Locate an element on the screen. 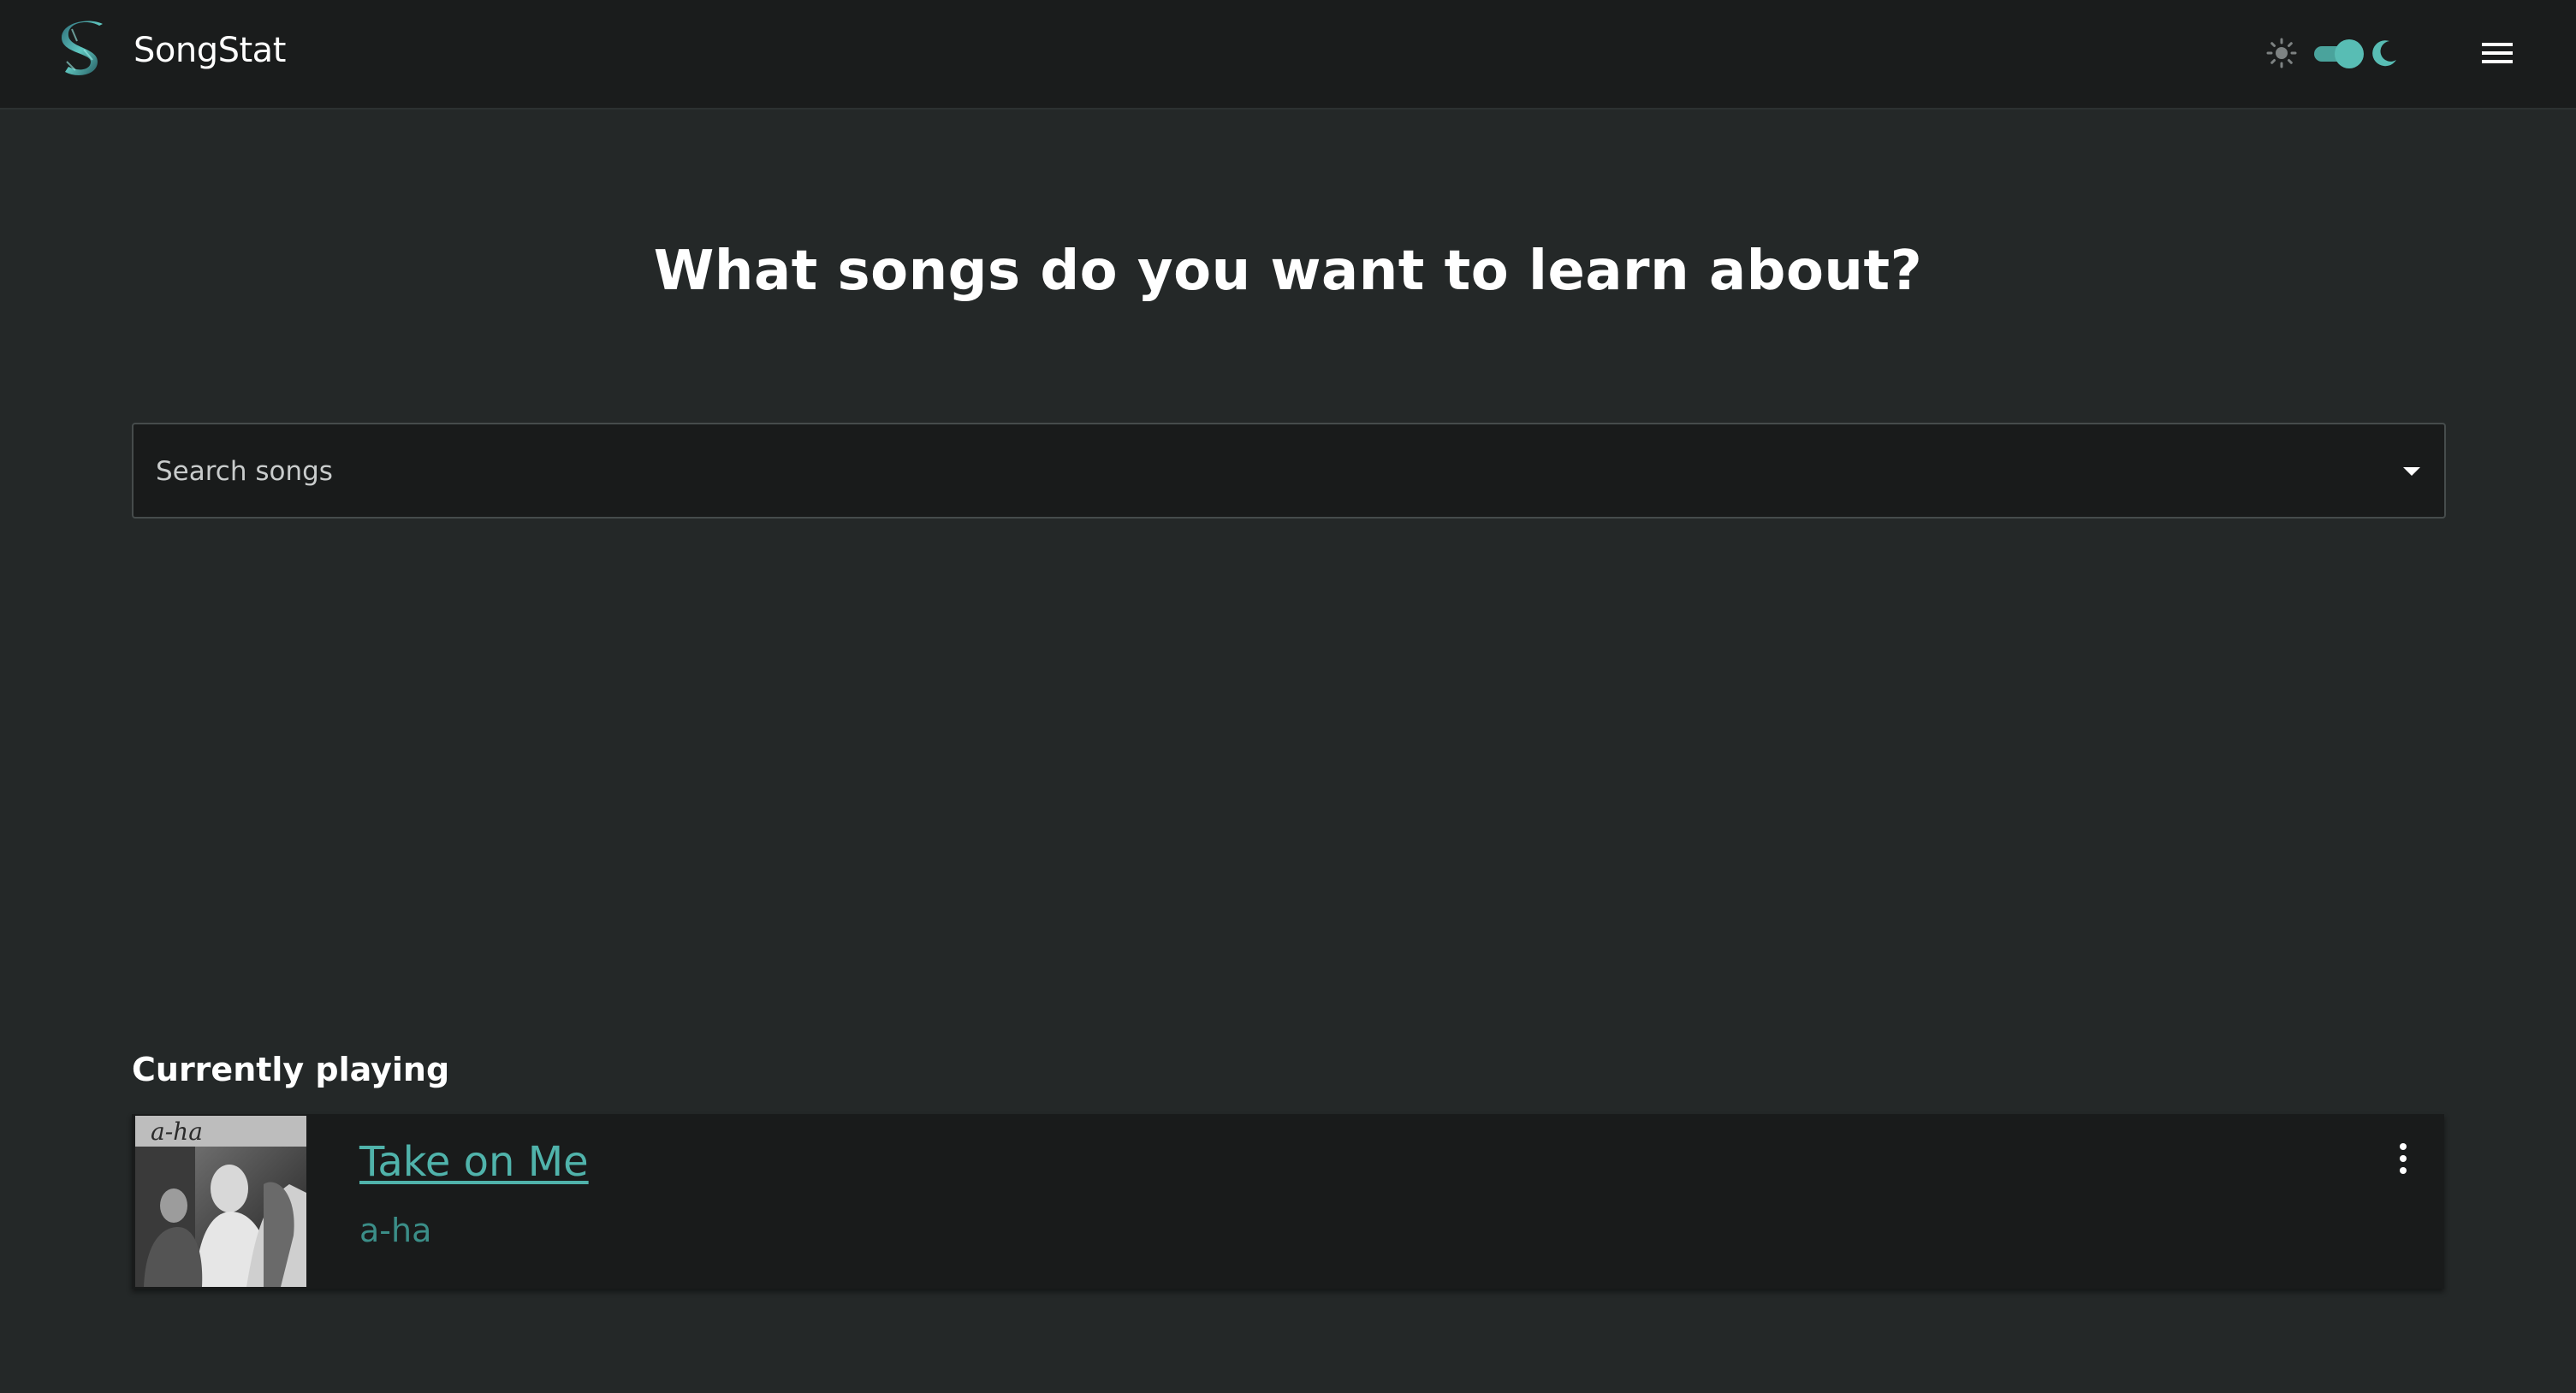 Image resolution: width=2576 pixels, height=1393 pixels. search-input is located at coordinates (1251, 471).